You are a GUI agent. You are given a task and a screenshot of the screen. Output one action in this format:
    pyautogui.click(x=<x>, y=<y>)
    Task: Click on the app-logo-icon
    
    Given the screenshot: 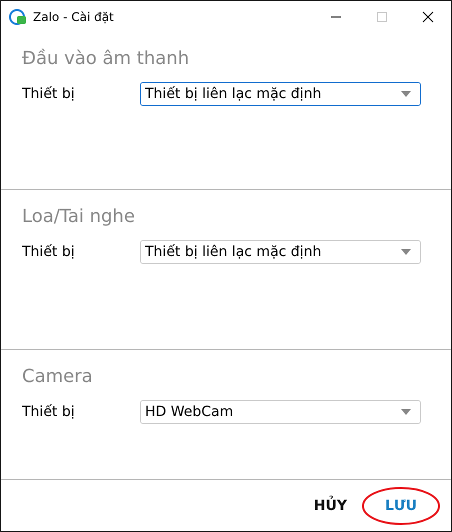 What is the action you would take?
    pyautogui.click(x=18, y=17)
    